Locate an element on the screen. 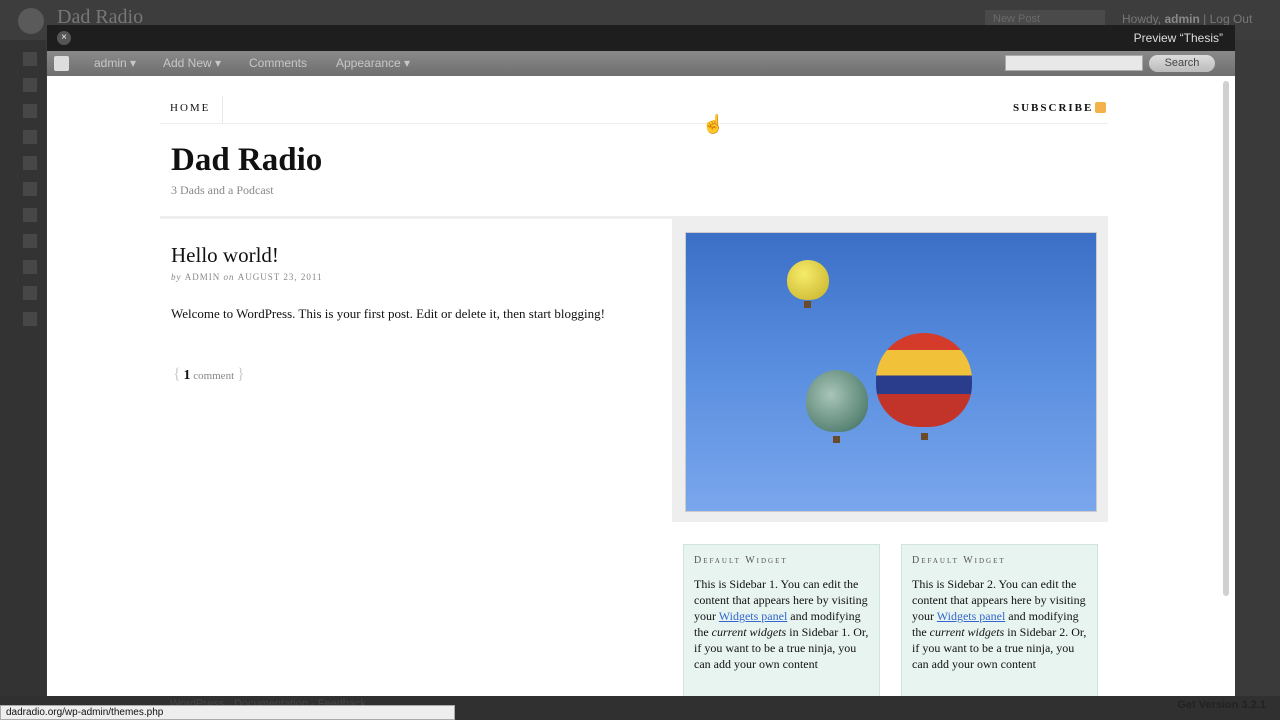 The height and width of the screenshot is (720, 1280). hand-cursor-icon: ☝ is located at coordinates (713, 124).